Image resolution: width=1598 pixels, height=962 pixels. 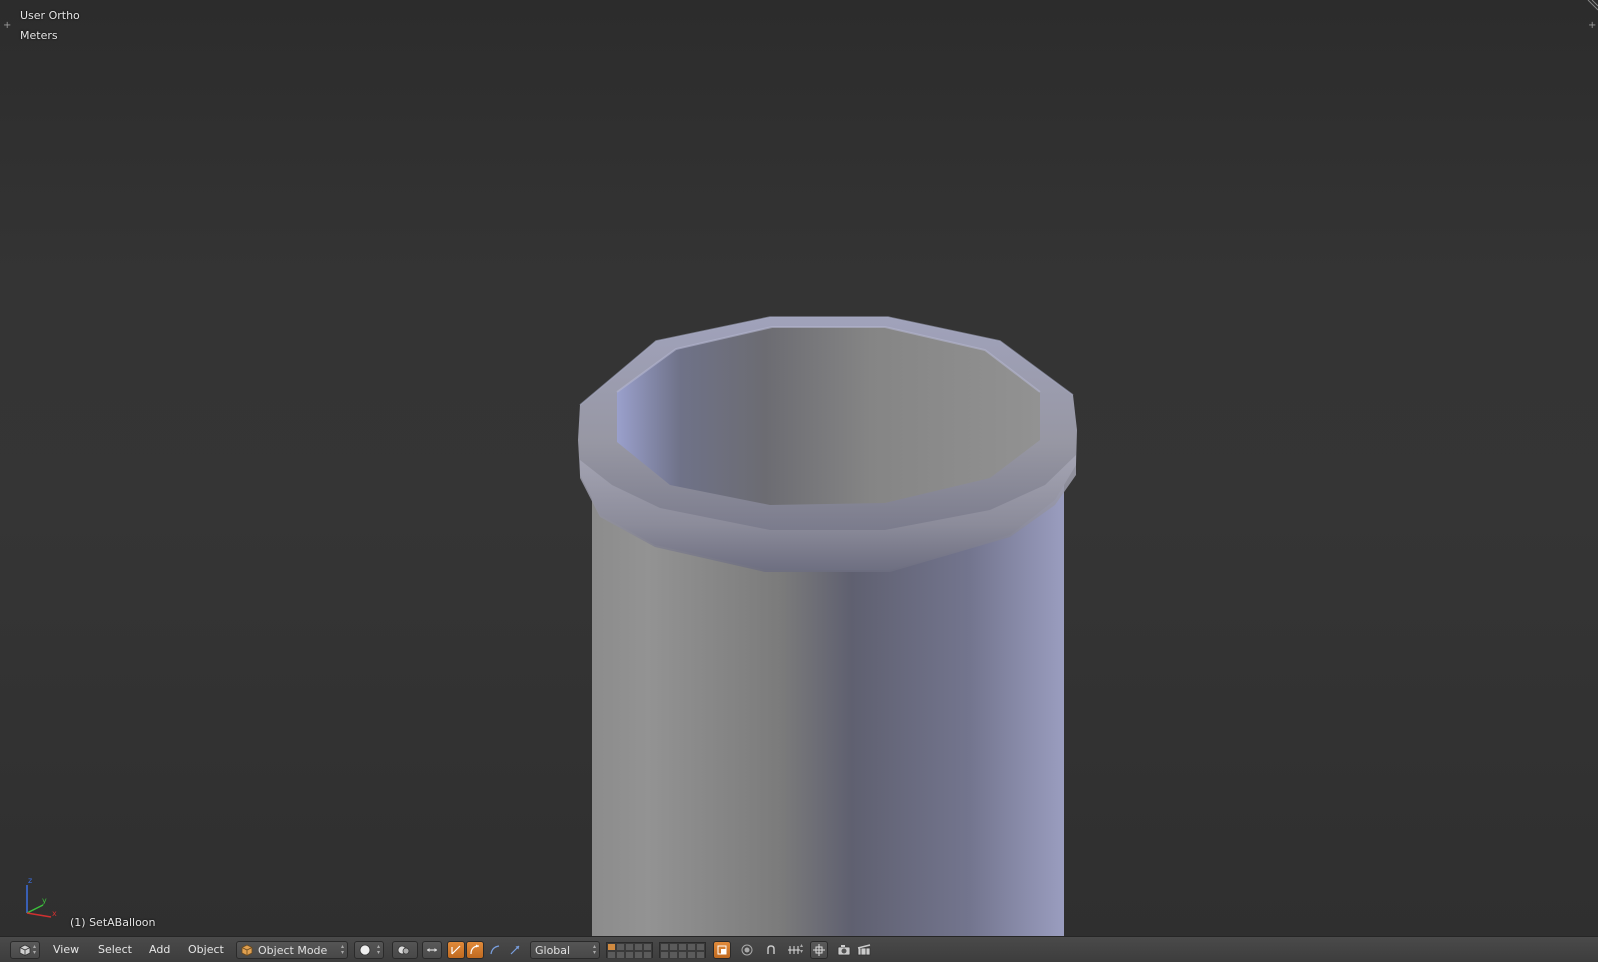 I want to click on mode-dropdown: Object Mode ▴ ▾, so click(x=292, y=950).